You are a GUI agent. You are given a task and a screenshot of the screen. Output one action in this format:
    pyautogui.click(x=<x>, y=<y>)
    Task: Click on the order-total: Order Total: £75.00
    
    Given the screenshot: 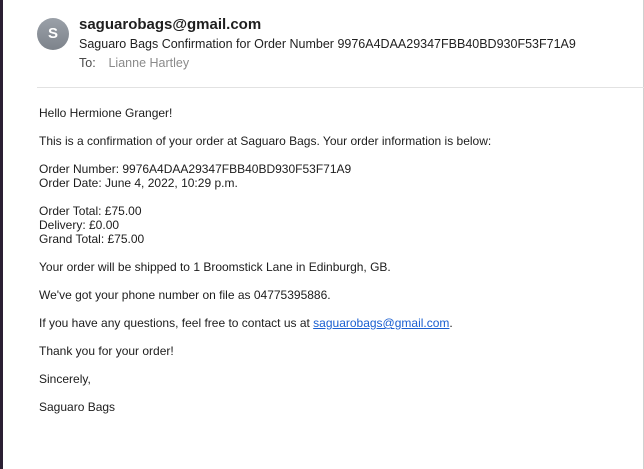 What is the action you would take?
    pyautogui.click(x=90, y=211)
    